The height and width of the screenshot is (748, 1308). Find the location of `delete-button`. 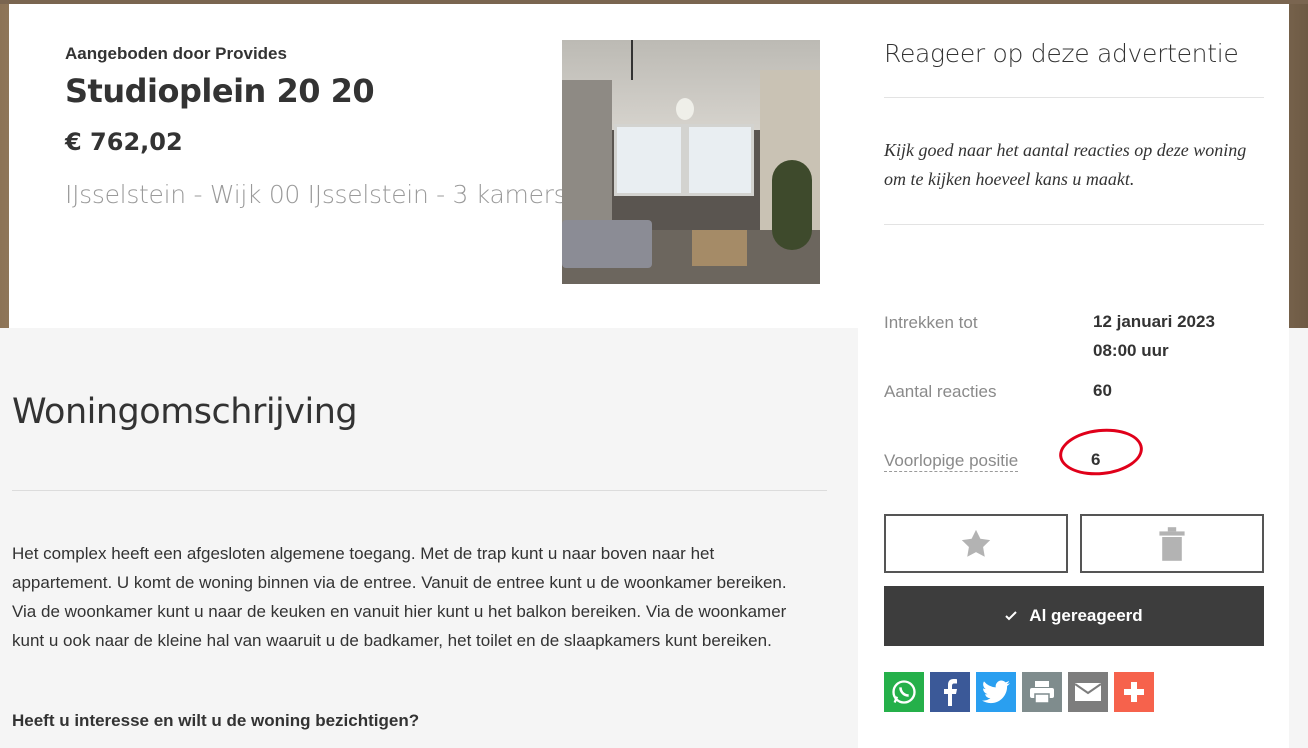

delete-button is located at coordinates (1172, 543).